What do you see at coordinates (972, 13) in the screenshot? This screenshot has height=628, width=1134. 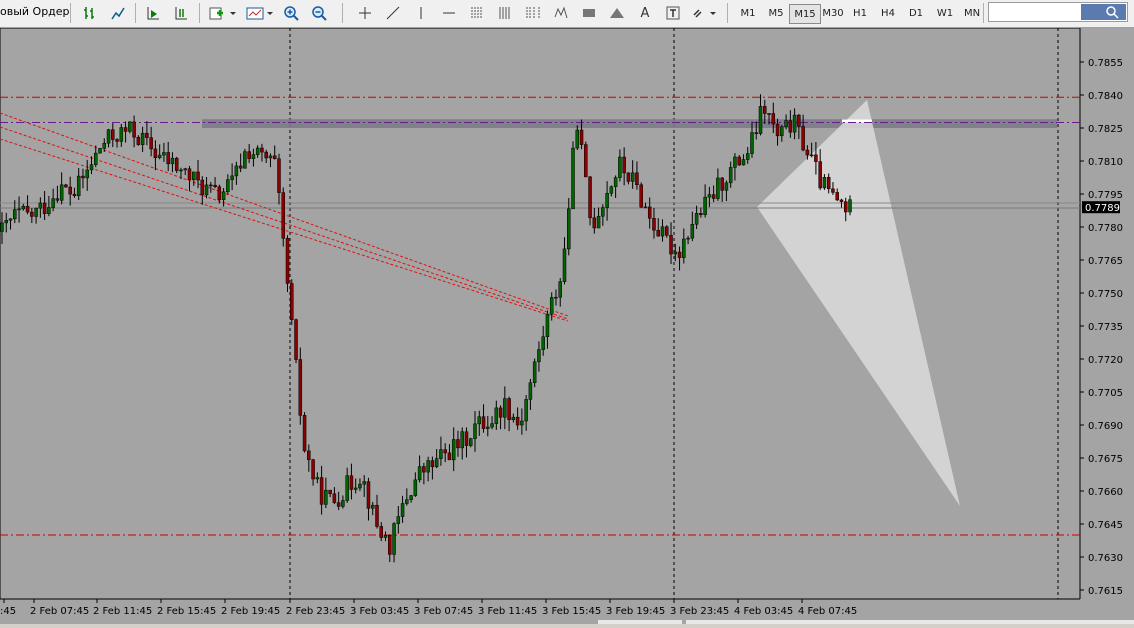 I see `timeframe-mn-button: MN` at bounding box center [972, 13].